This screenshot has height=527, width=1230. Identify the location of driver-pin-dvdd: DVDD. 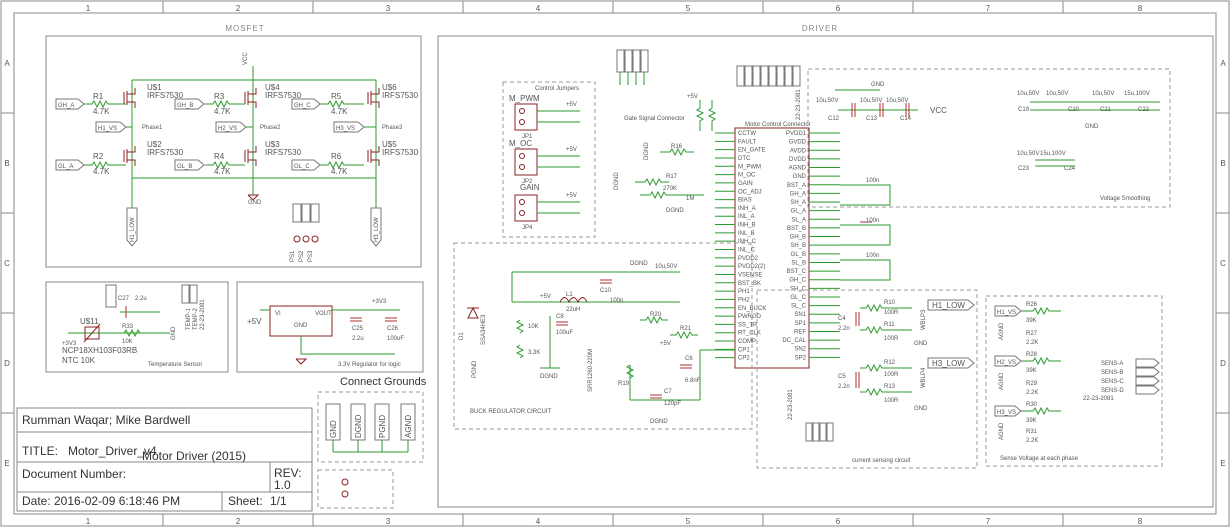
(798, 160).